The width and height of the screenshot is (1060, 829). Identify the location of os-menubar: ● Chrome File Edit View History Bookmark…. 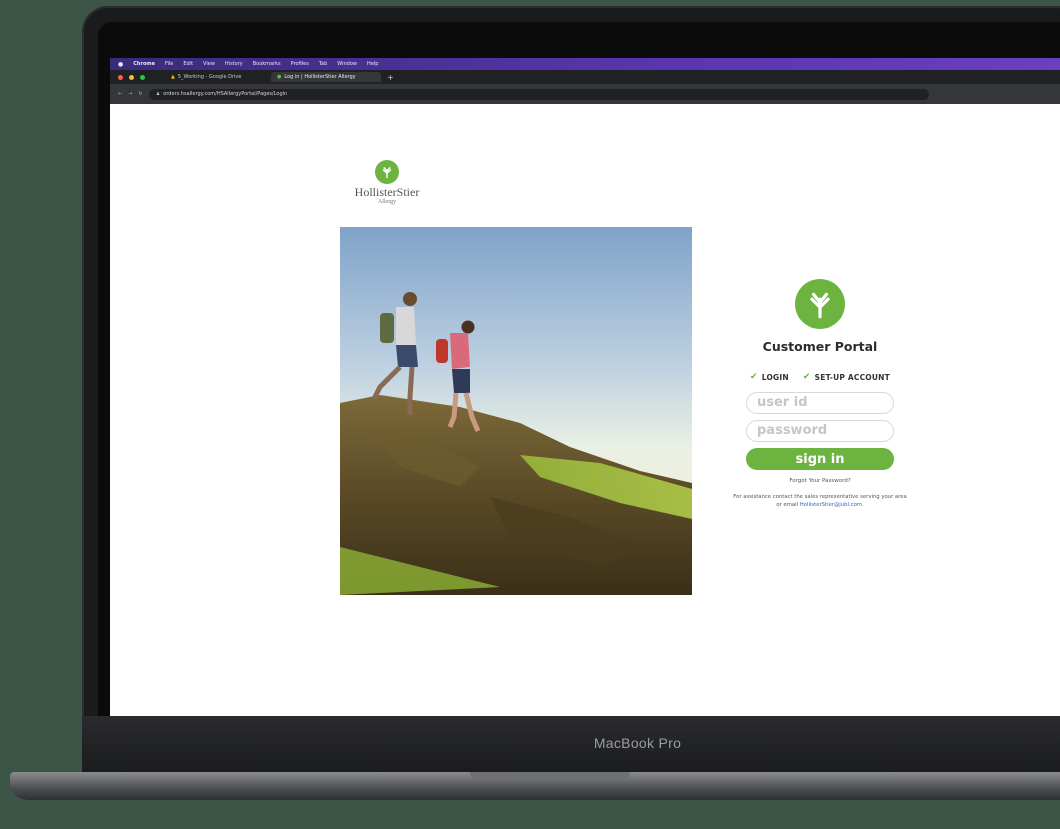
(585, 64).